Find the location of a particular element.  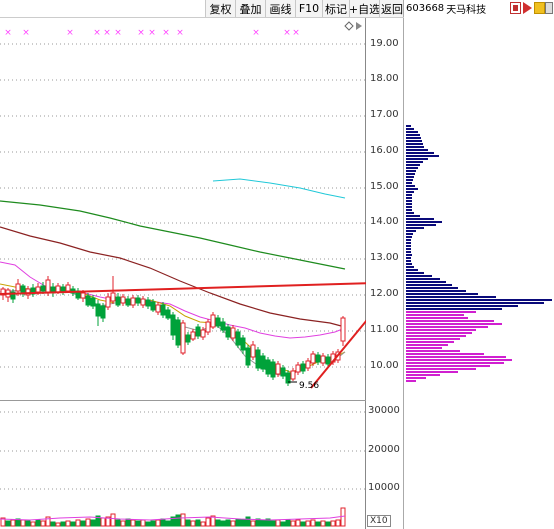

event-markers: × × × × × × × × × × × × × is located at coordinates (152, 33).